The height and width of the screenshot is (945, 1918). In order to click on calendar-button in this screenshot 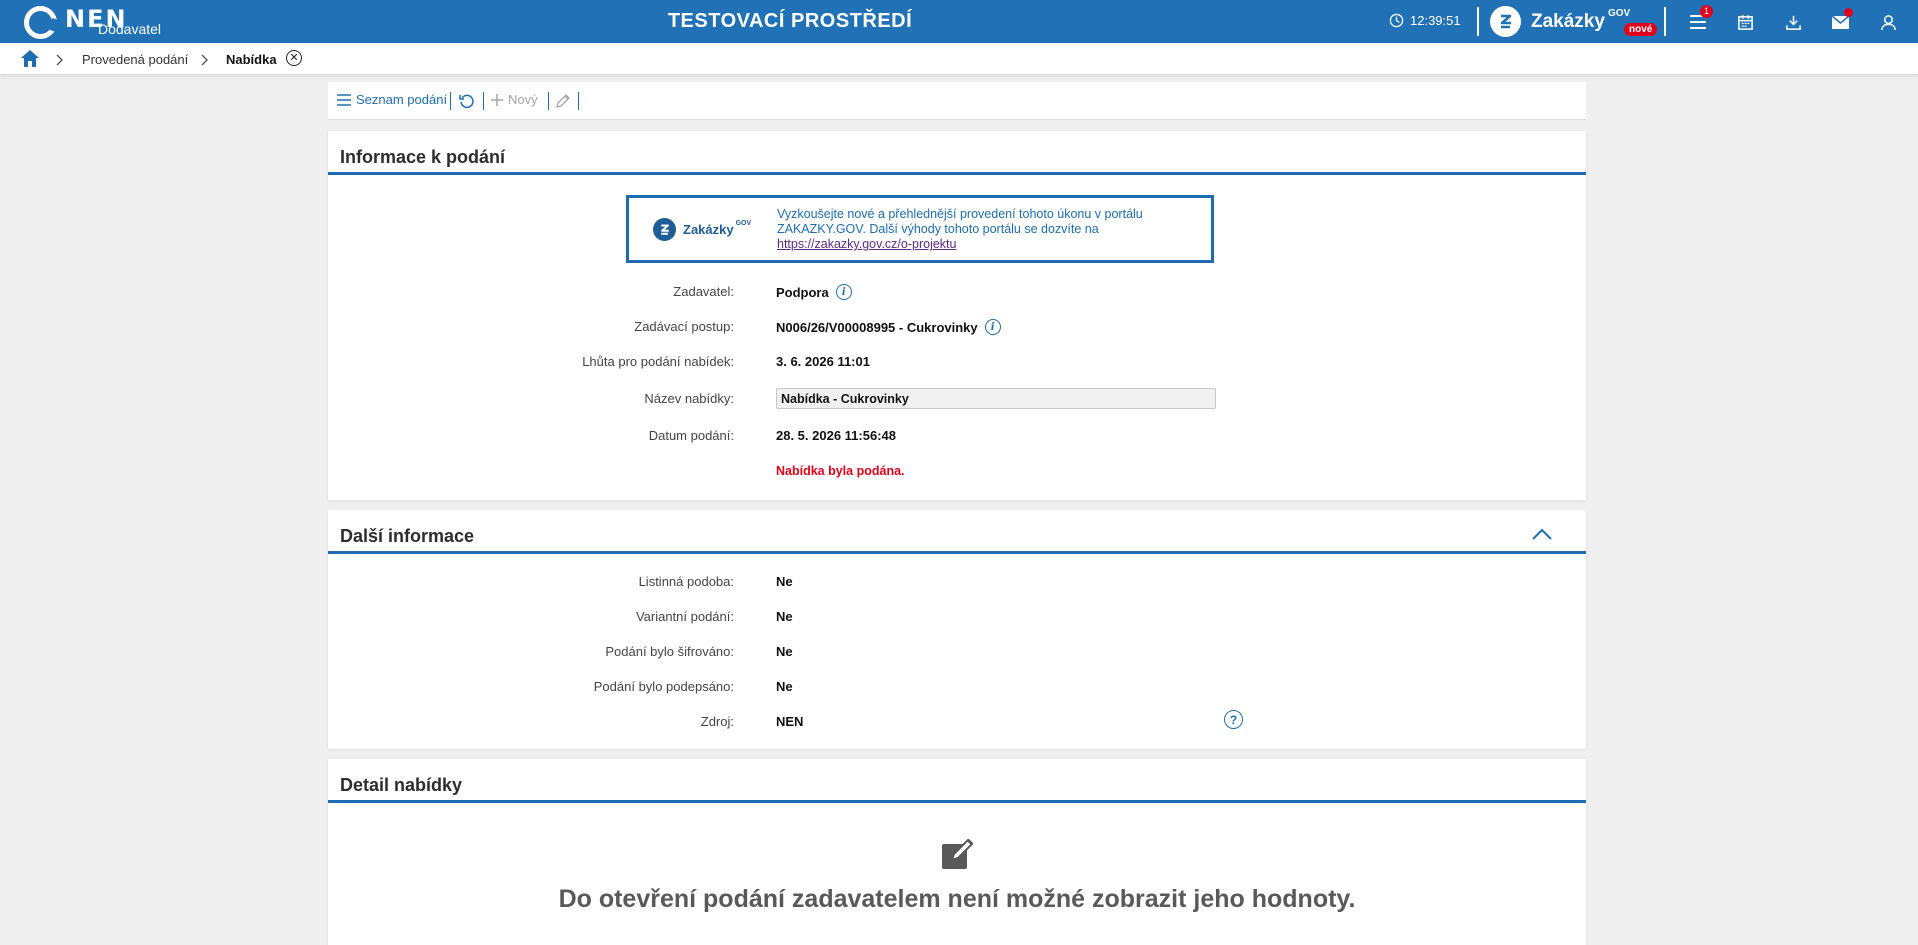, I will do `click(1745, 22)`.